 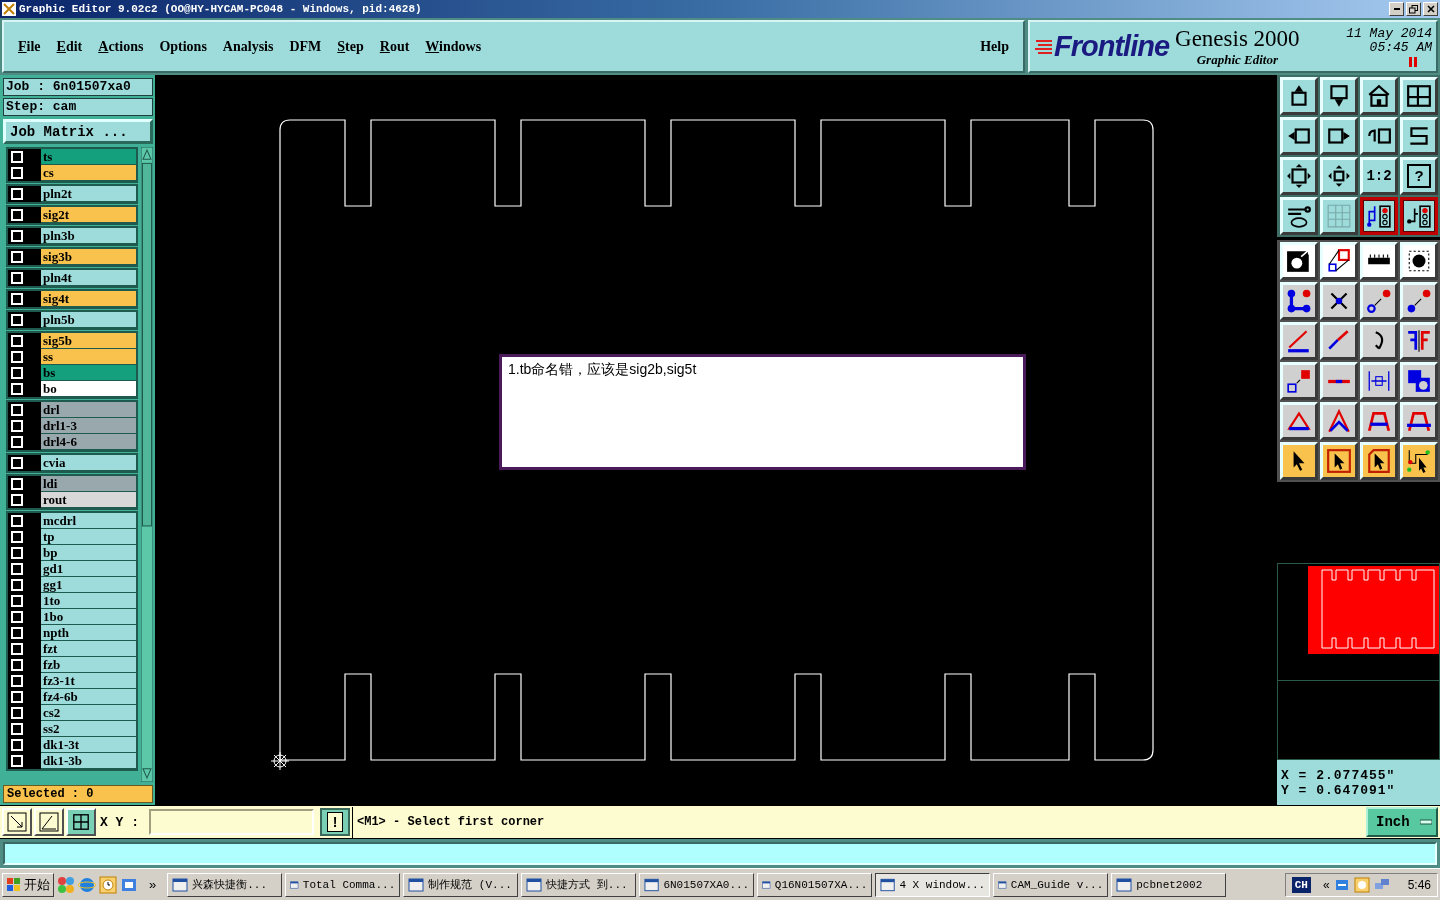 I want to click on layer-name: ss2, so click(x=88, y=729).